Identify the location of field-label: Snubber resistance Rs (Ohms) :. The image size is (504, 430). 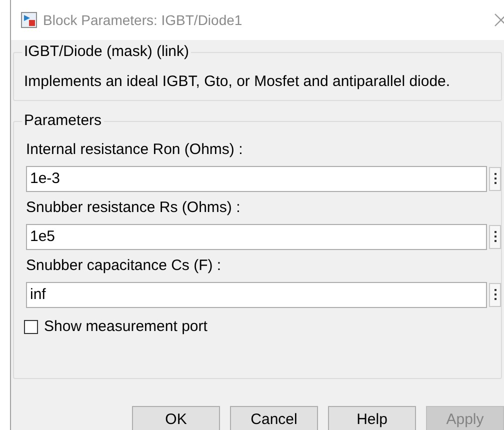
(134, 208).